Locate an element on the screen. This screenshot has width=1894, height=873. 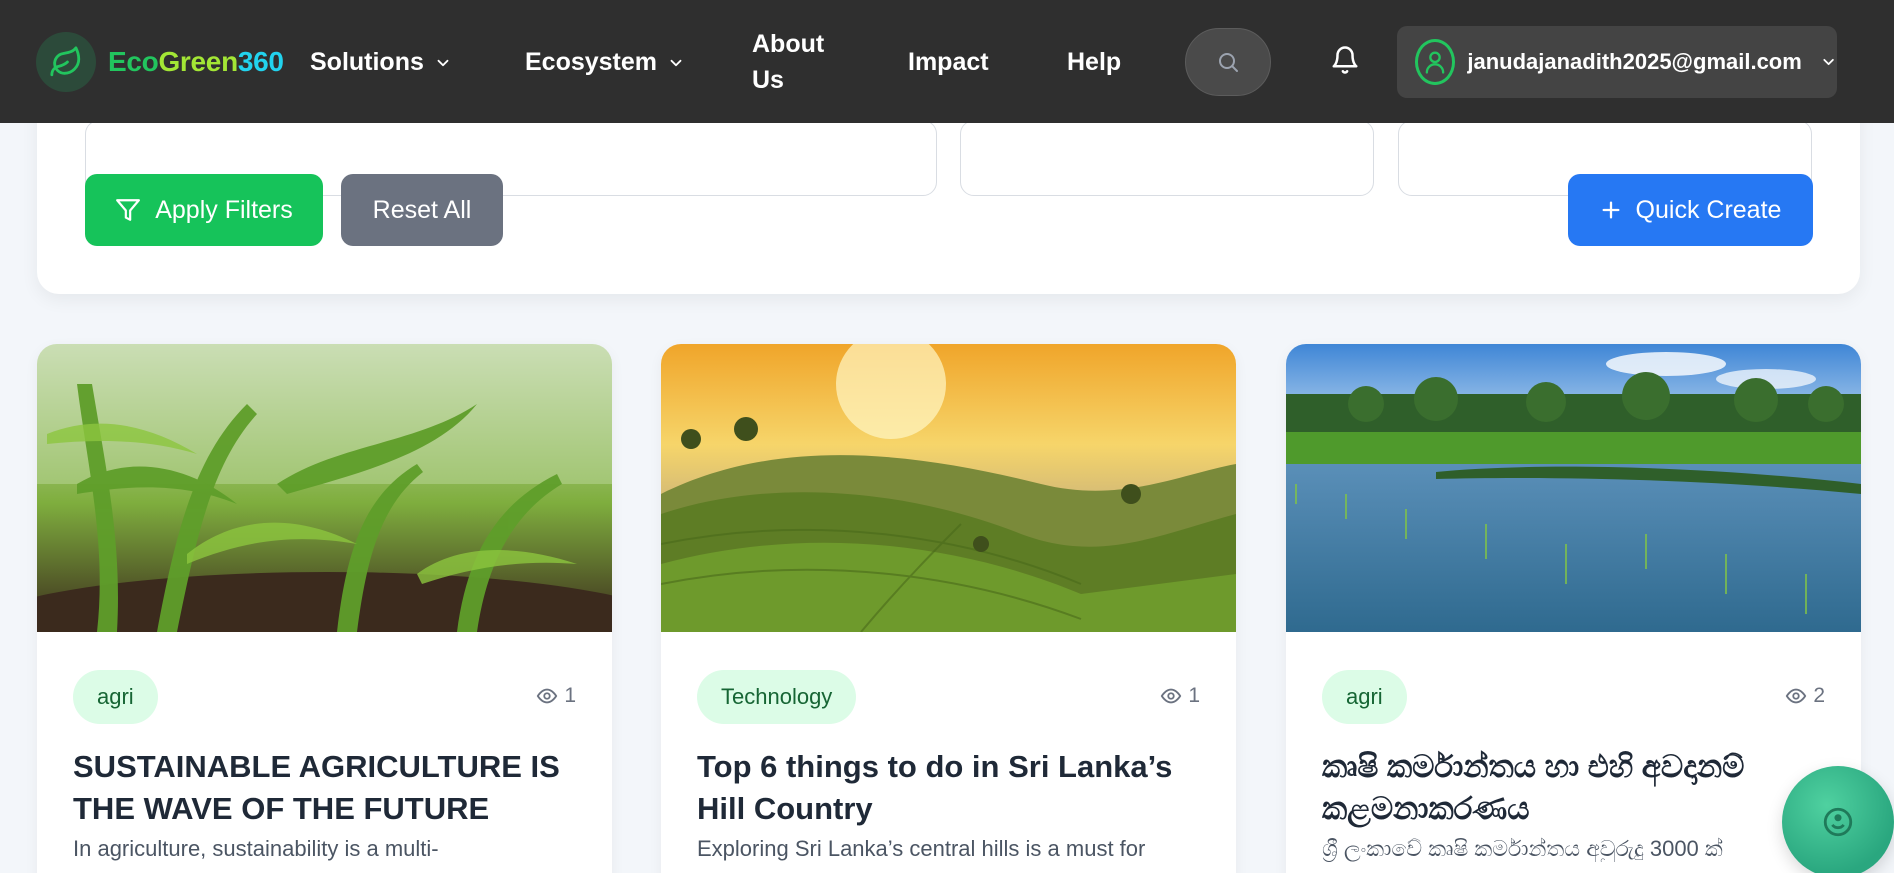
nav-help: Help is located at coordinates (1094, 62).